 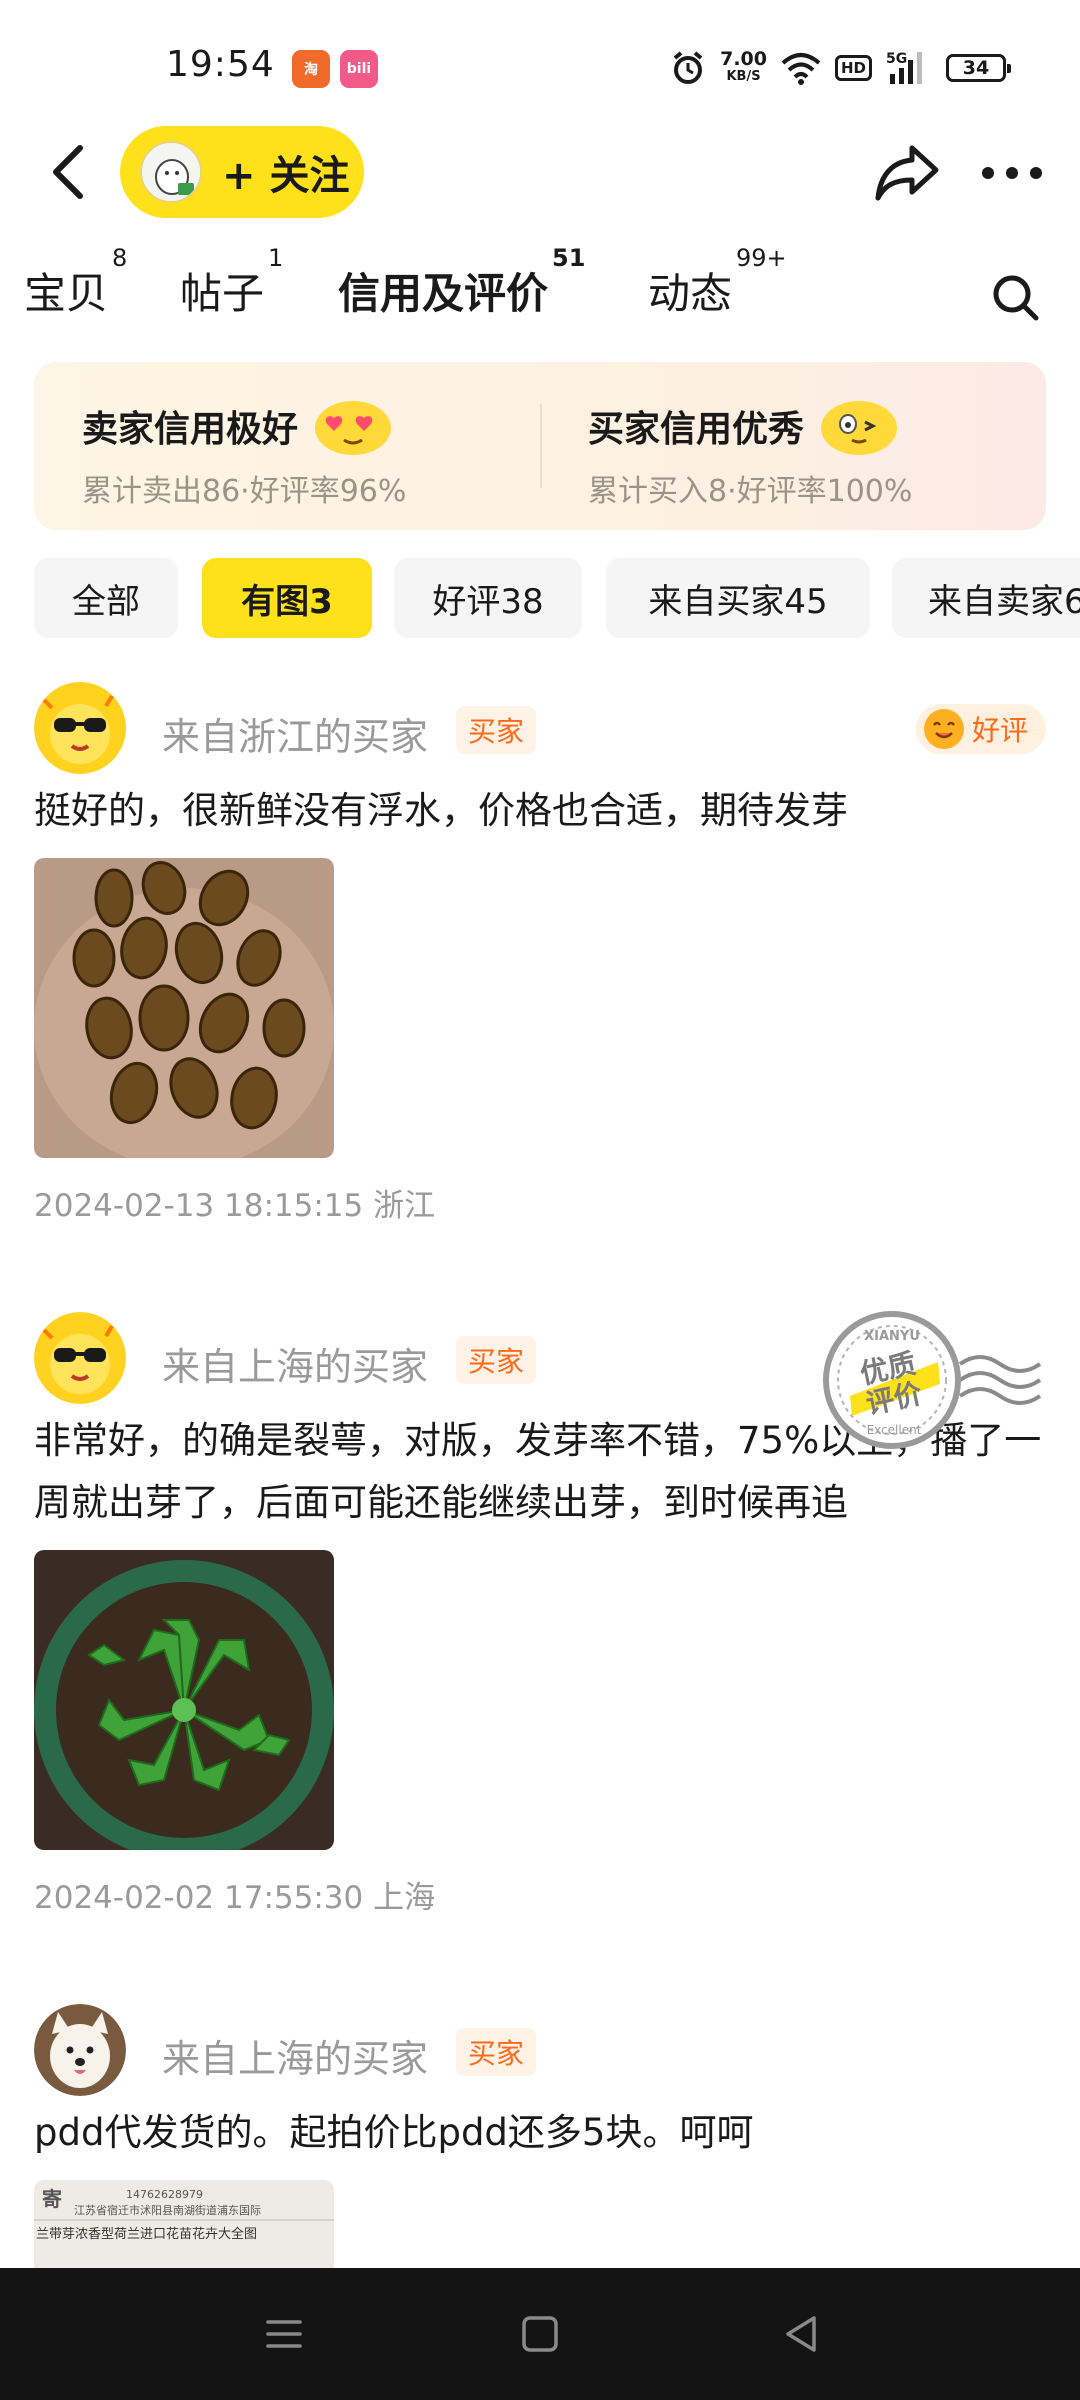 What do you see at coordinates (171, 172) in the screenshot?
I see `seller-avatar` at bounding box center [171, 172].